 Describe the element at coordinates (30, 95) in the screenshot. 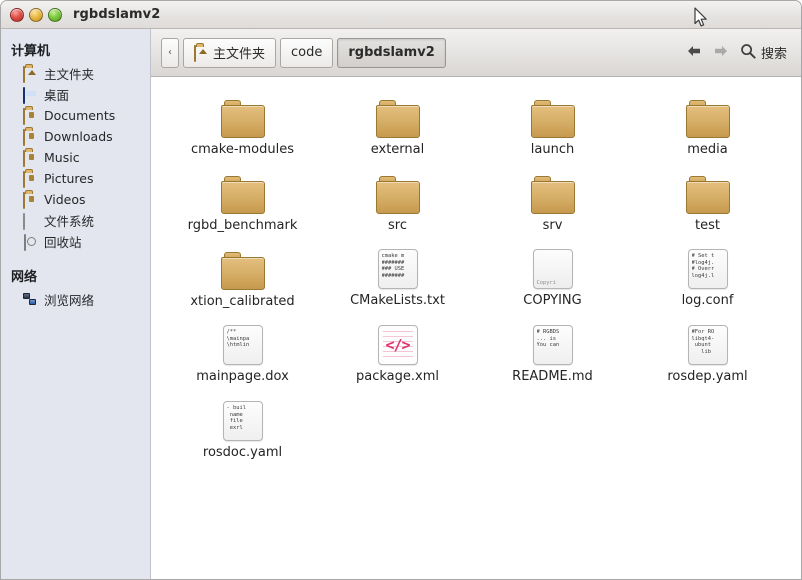

I see `desktop-icon` at that location.